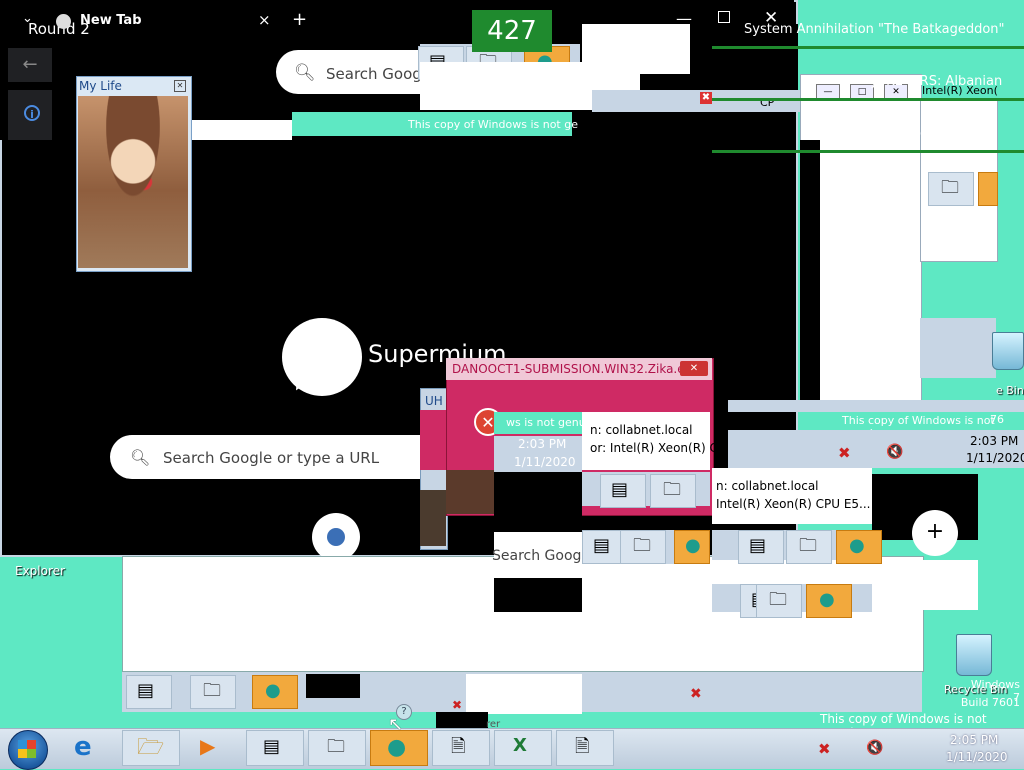 The width and height of the screenshot is (1024, 770). What do you see at coordinates (299, 19) in the screenshot?
I see `new-tab-button: +` at bounding box center [299, 19].